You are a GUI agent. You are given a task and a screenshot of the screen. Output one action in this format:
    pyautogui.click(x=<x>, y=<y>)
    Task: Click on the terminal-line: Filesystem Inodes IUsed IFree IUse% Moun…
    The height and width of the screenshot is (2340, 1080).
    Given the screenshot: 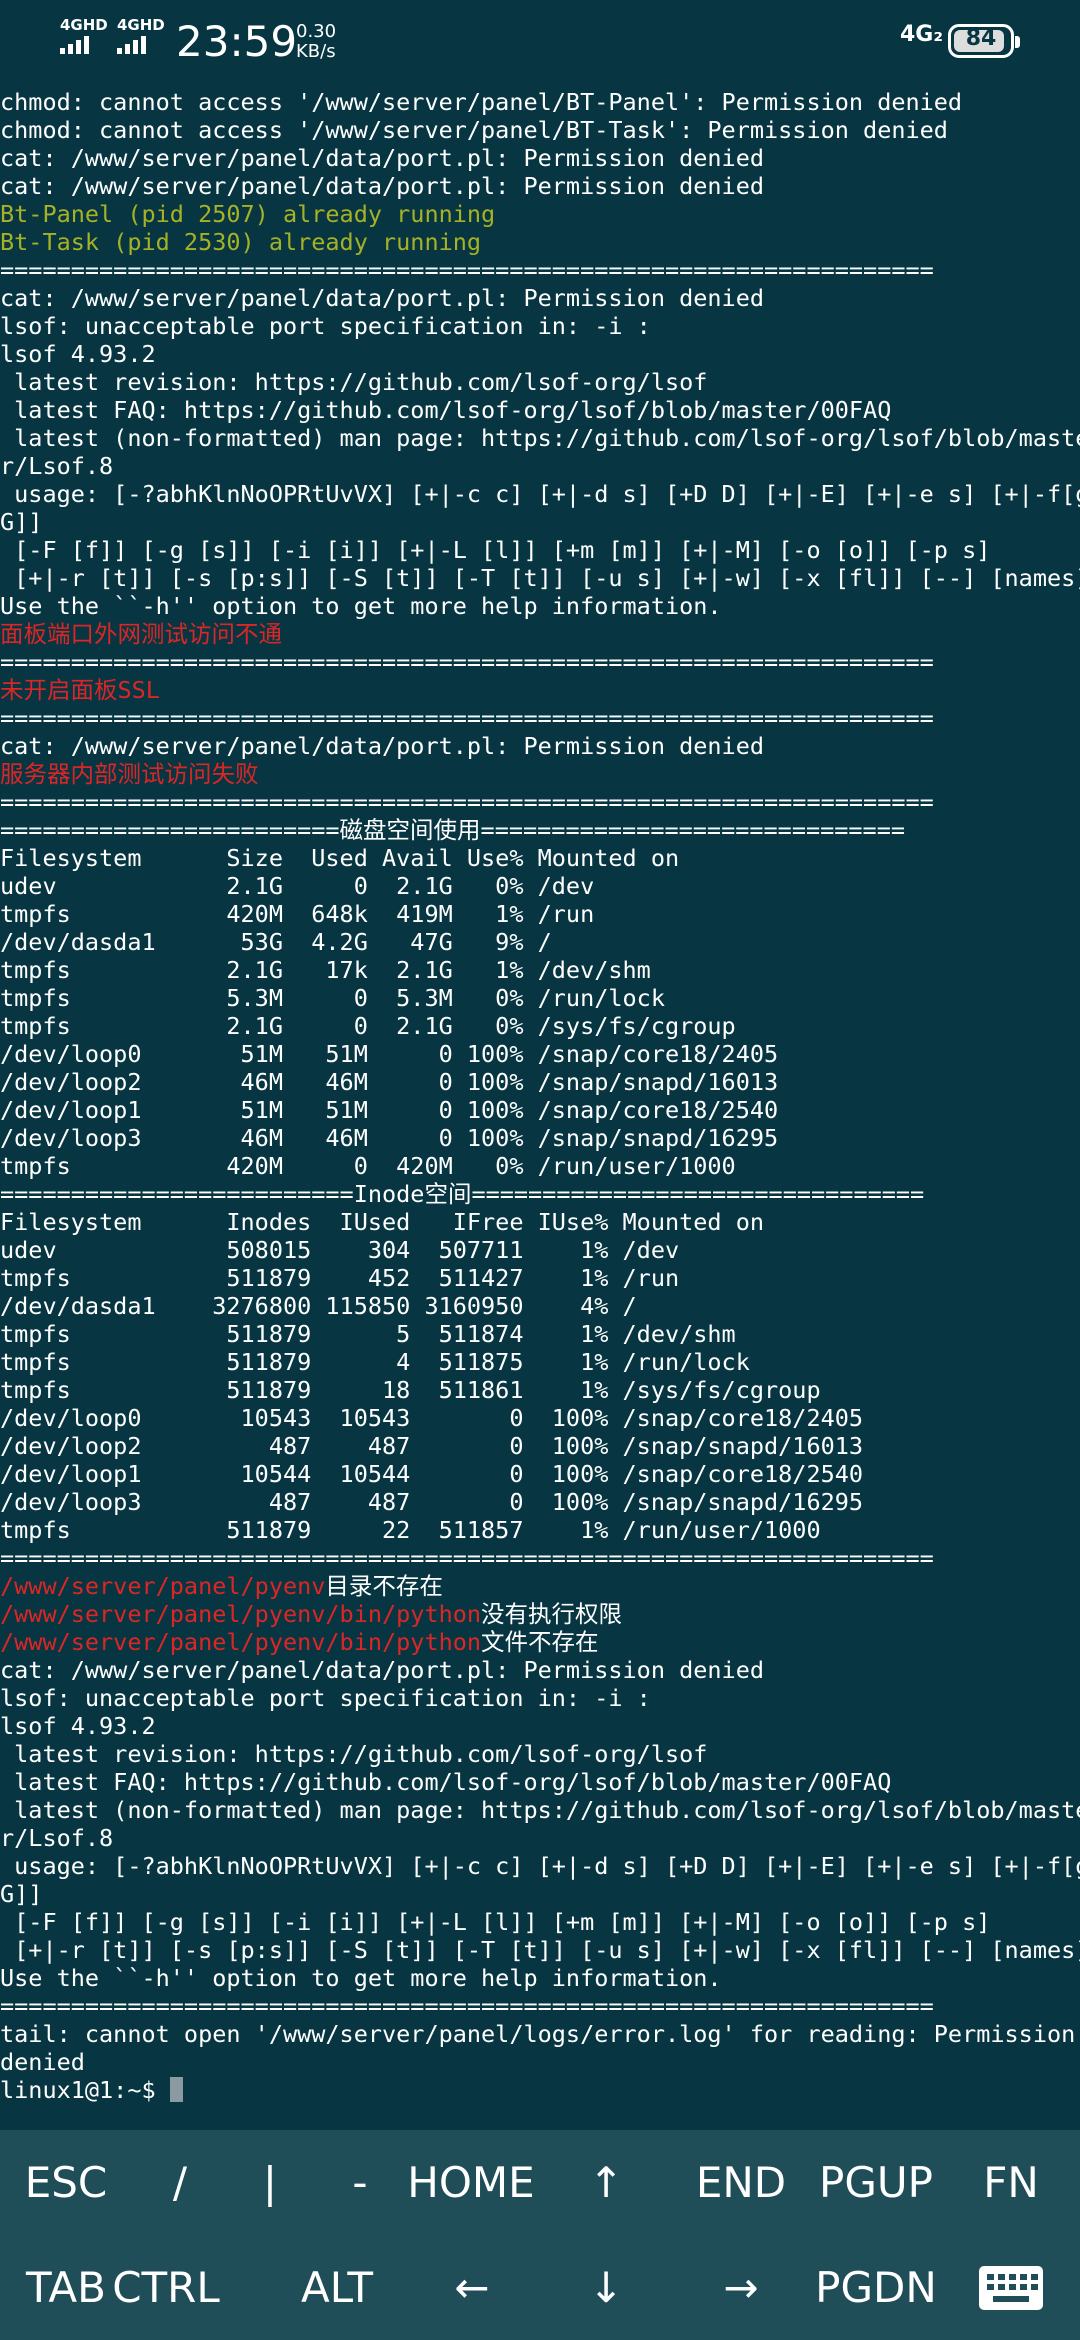 What is the action you would take?
    pyautogui.click(x=540, y=1222)
    